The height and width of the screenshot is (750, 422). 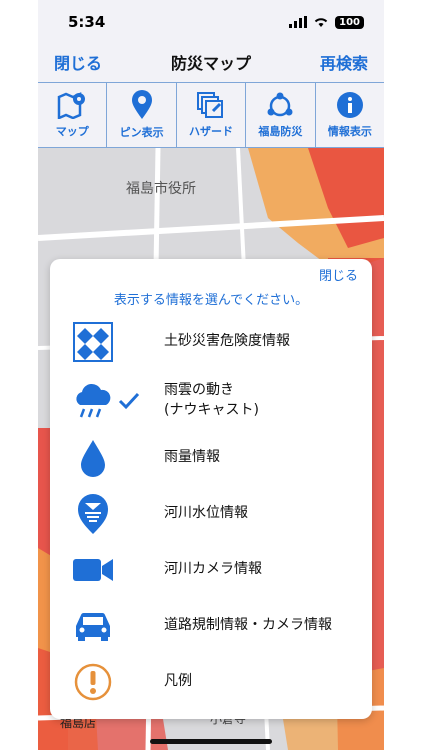 What do you see at coordinates (321, 22) in the screenshot?
I see `wifi-icon` at bounding box center [321, 22].